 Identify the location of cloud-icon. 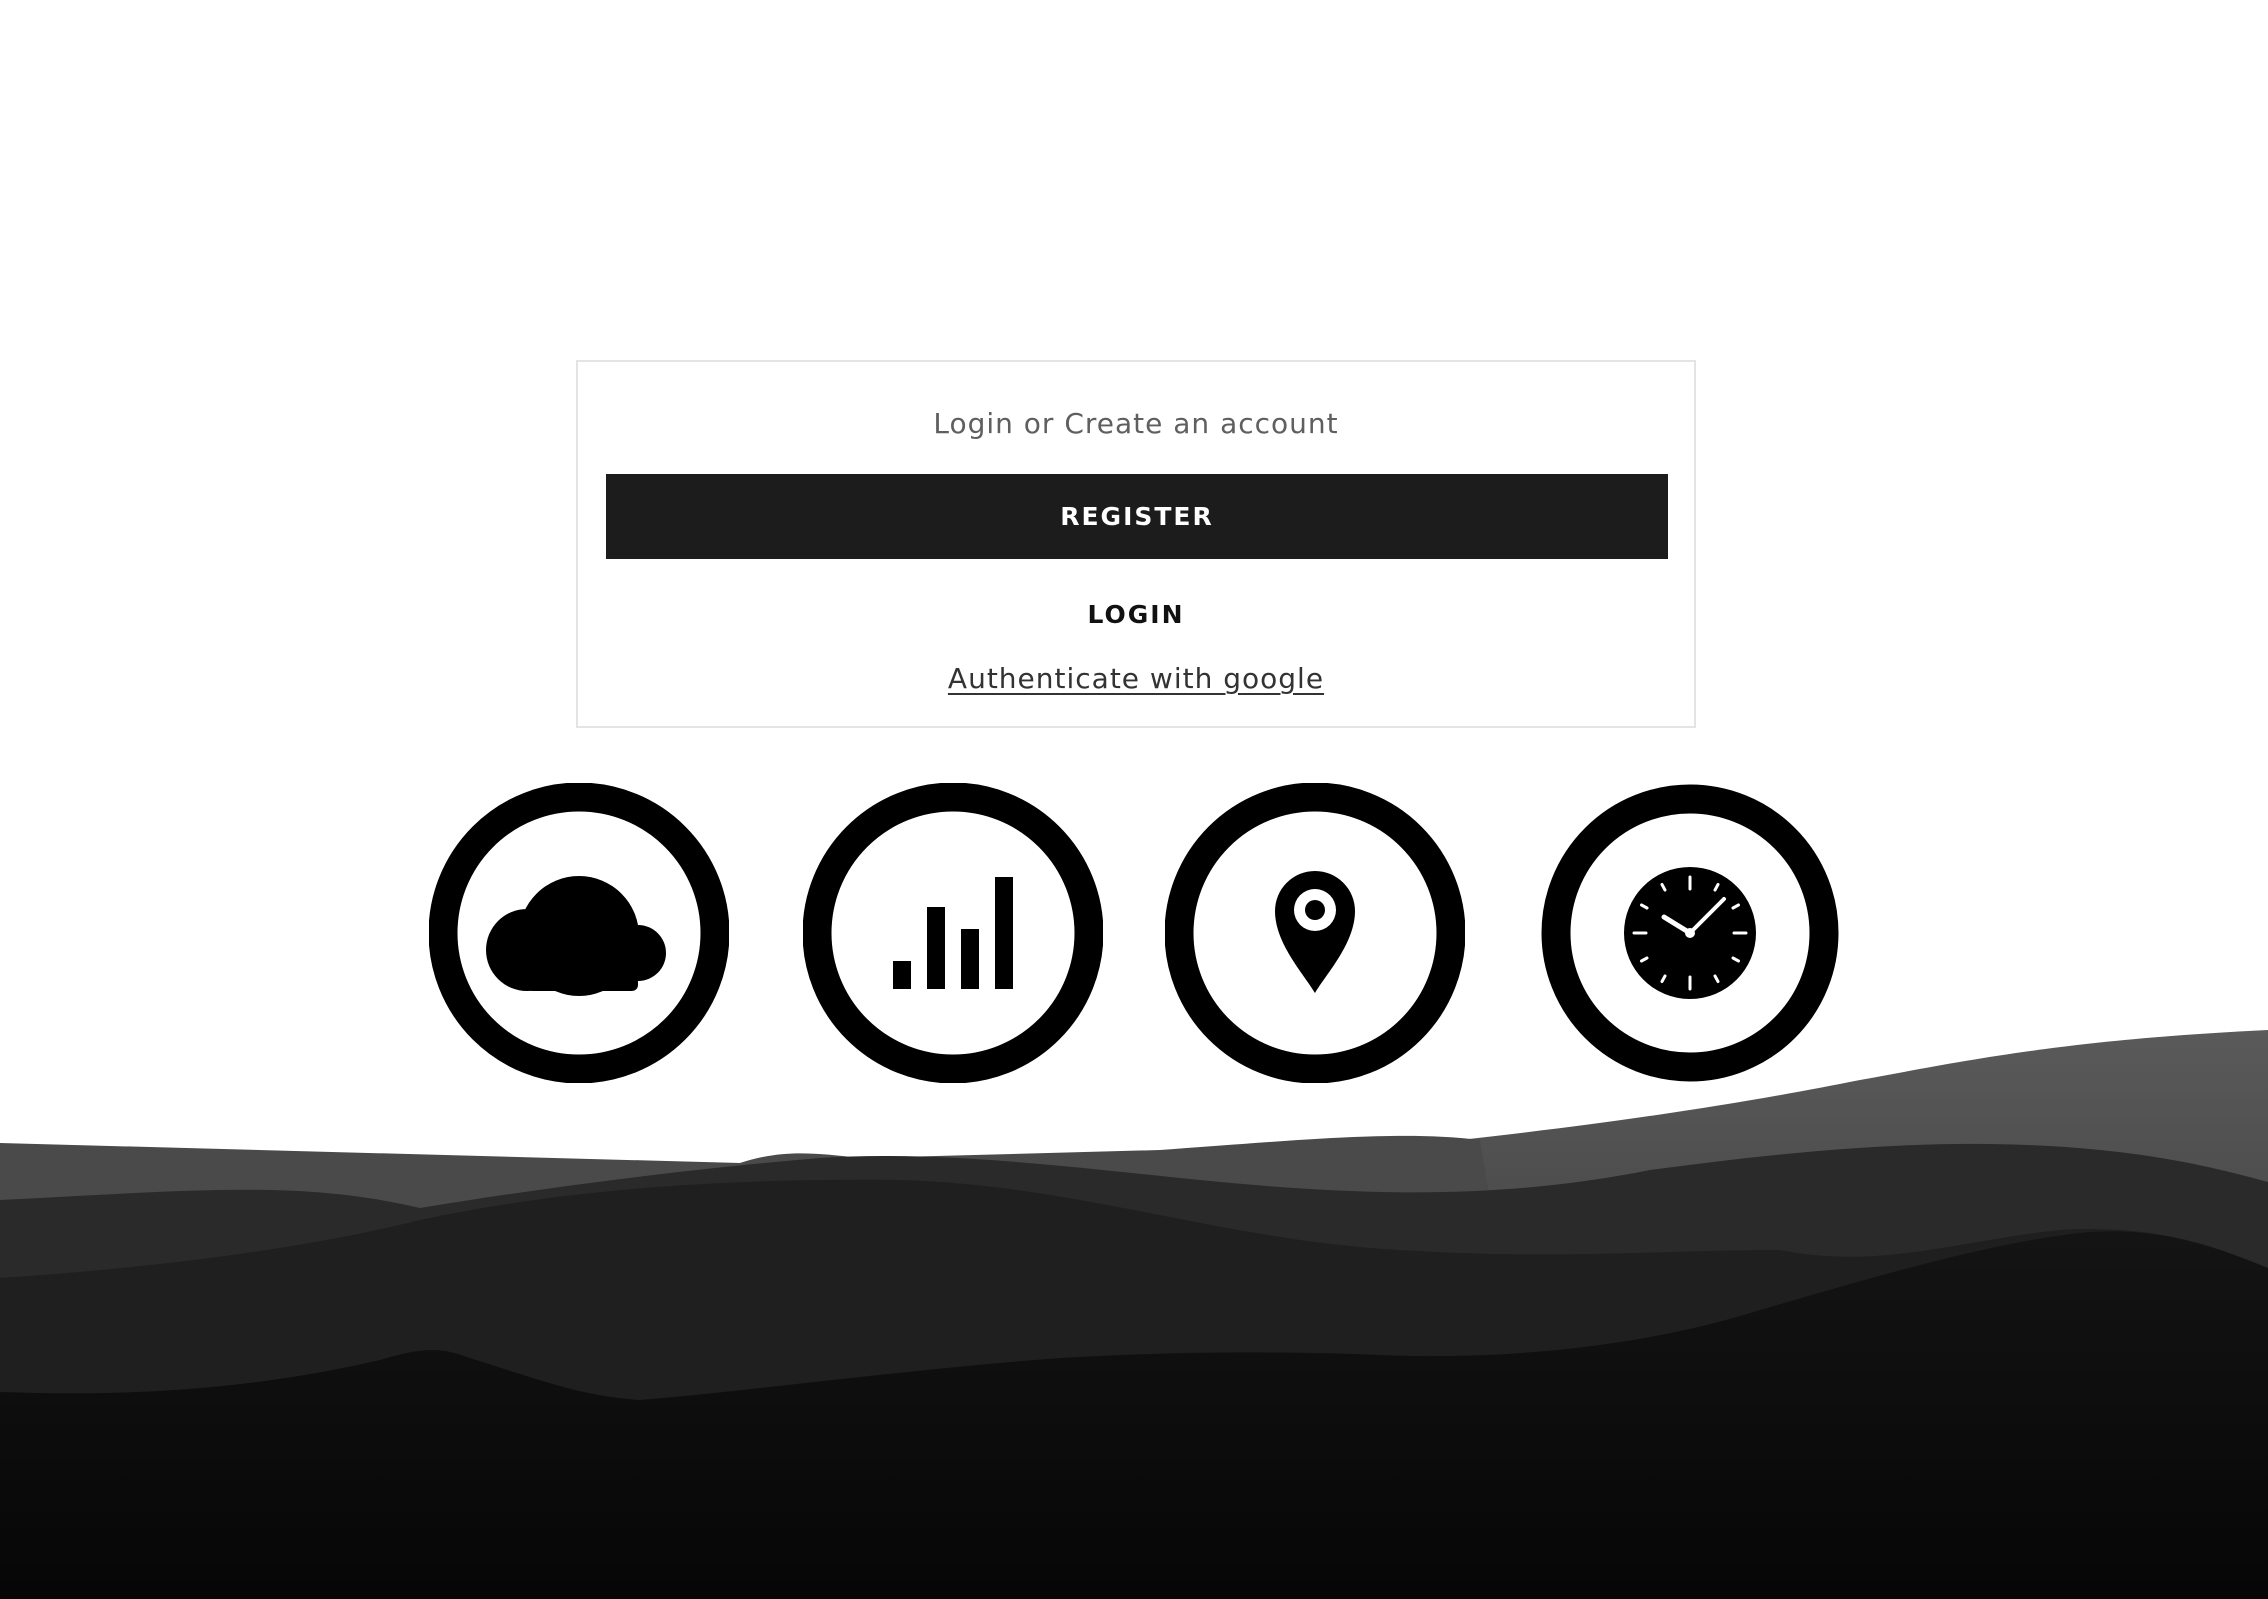
(579, 933).